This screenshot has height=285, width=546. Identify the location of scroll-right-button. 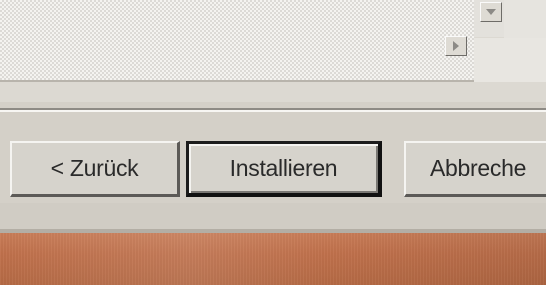
(456, 46).